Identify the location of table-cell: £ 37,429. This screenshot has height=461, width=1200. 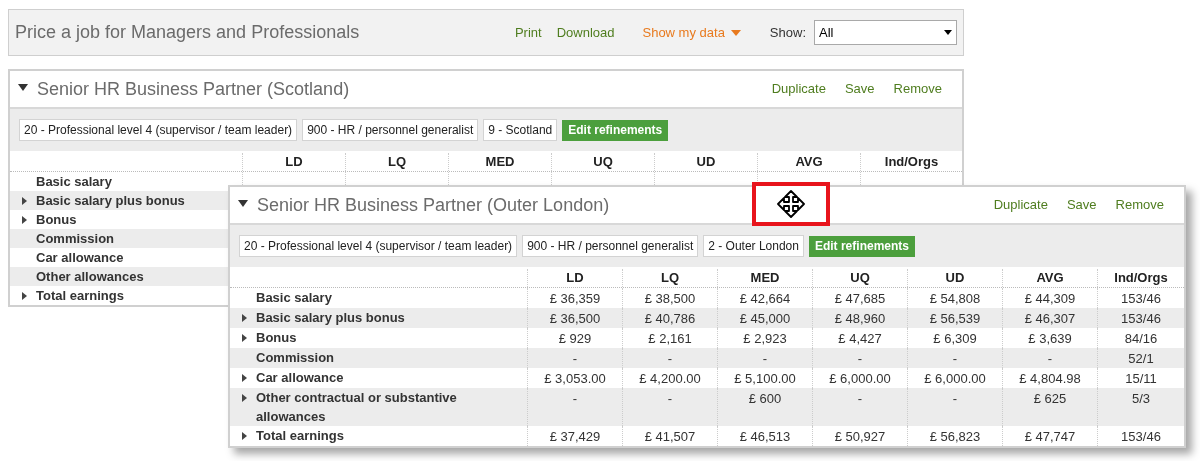
(575, 436).